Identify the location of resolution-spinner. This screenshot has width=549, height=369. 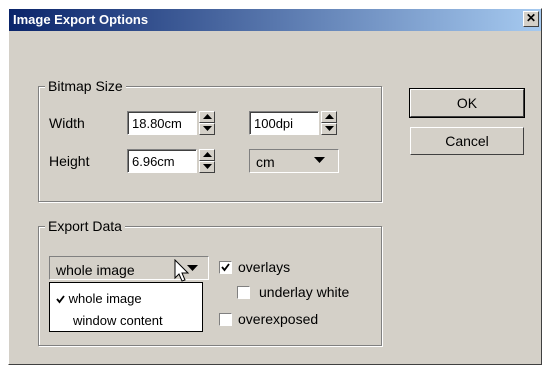
(329, 123).